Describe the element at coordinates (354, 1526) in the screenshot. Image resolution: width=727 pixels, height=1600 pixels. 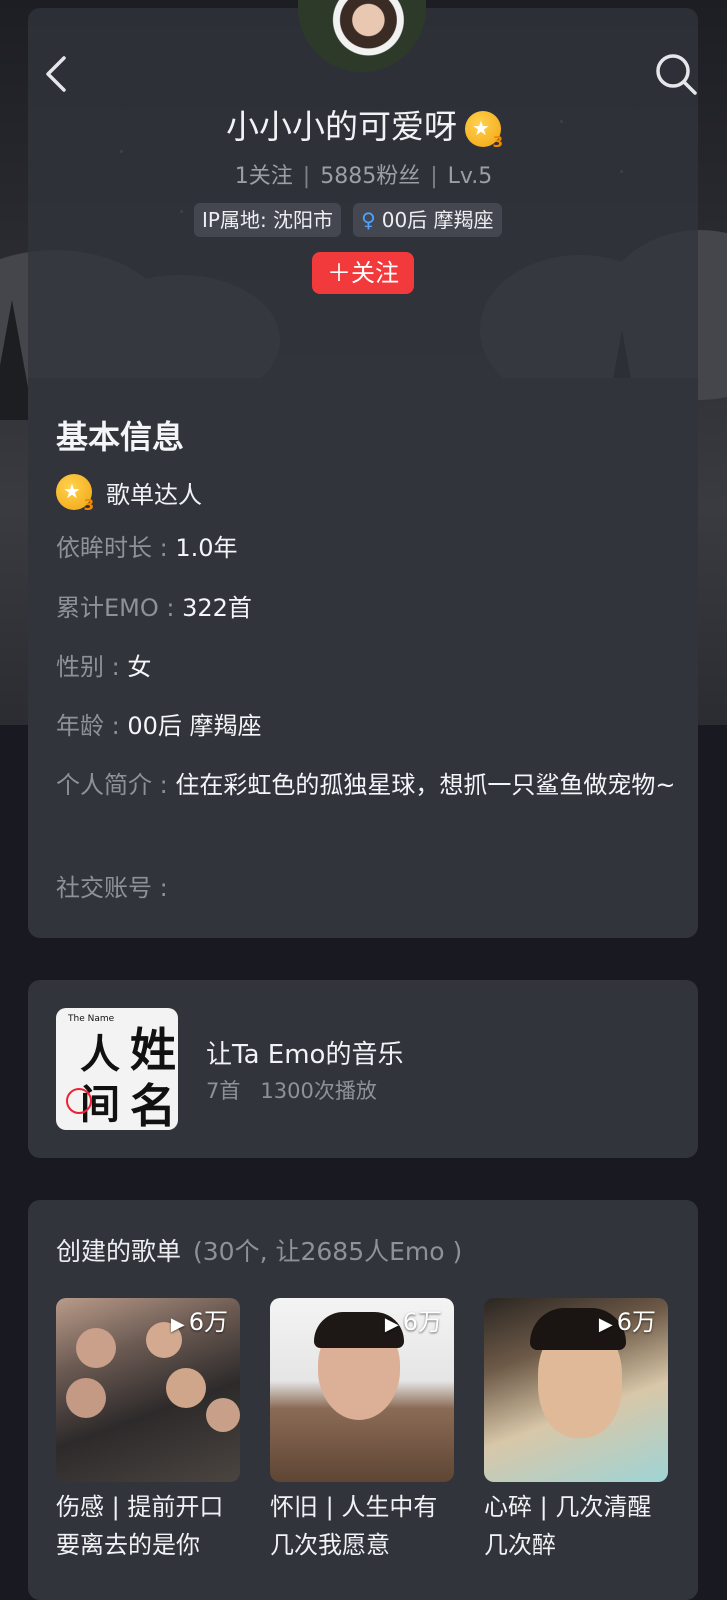
I see `playlist-name: 怀旧 | 人生中有几次我愿意` at that location.